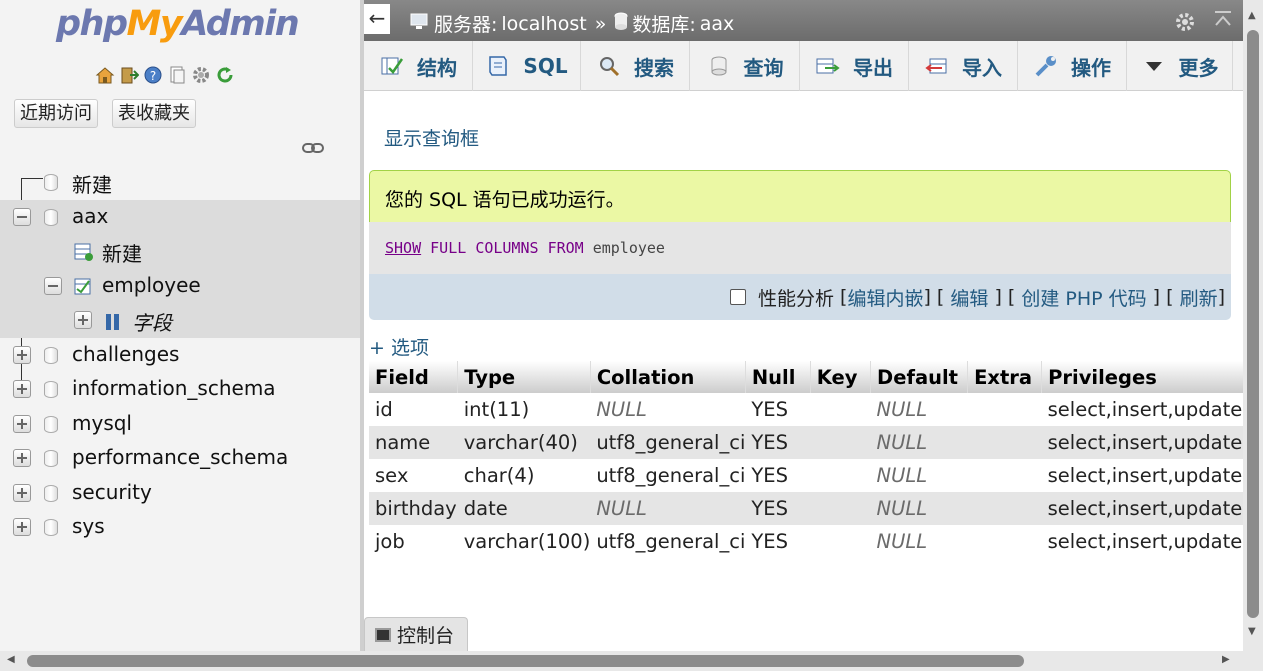 The width and height of the screenshot is (1263, 671). I want to click on logout-icon, so click(128, 74).